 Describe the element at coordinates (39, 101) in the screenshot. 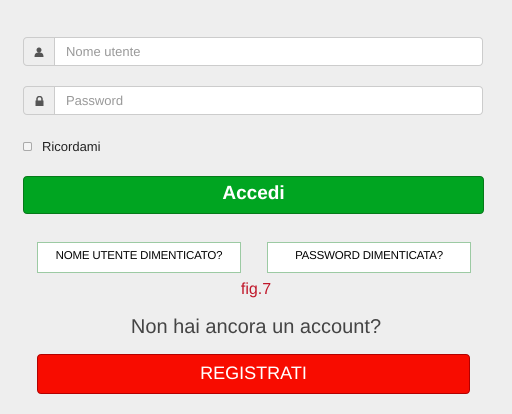

I see `lock-icon` at that location.